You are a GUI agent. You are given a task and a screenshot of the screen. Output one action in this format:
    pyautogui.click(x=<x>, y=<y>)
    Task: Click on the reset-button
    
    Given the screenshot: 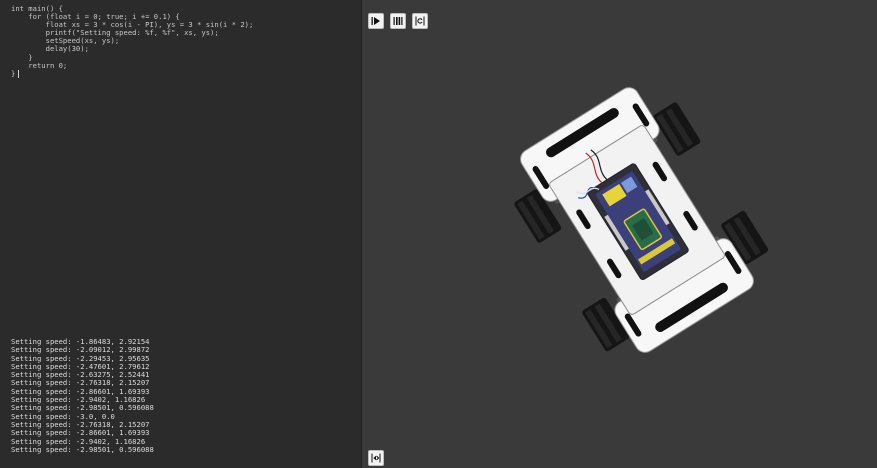 What is the action you would take?
    pyautogui.click(x=420, y=21)
    